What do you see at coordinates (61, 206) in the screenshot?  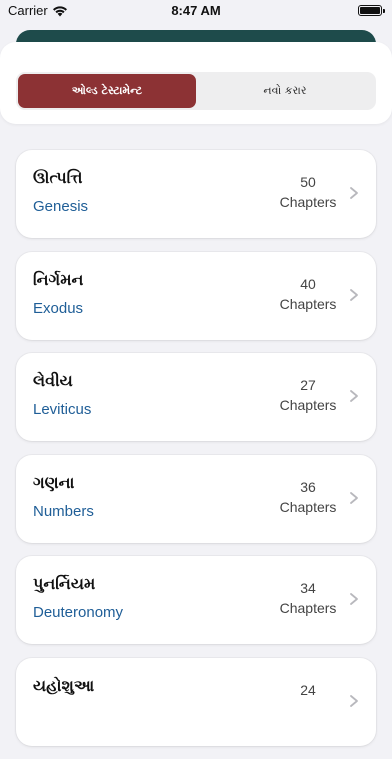 I see `book-name-english: Genesis` at bounding box center [61, 206].